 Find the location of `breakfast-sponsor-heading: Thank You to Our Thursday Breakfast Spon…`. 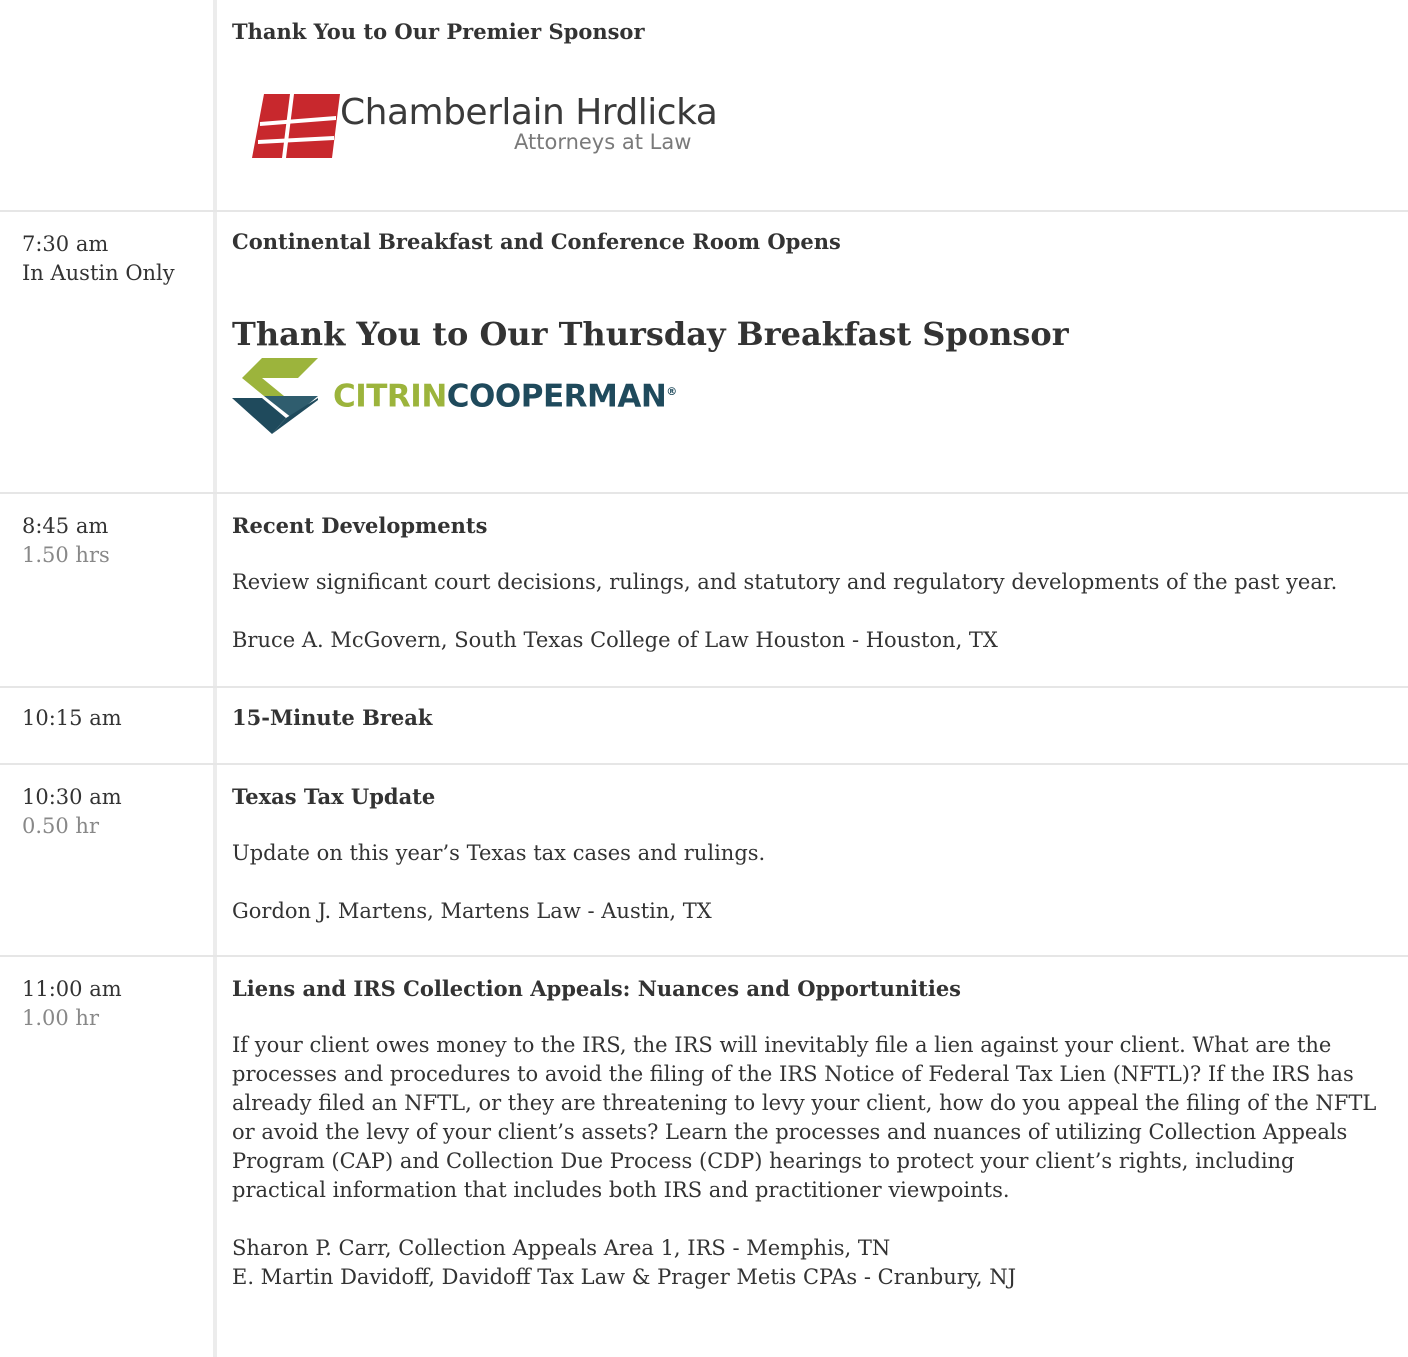

breakfast-sponsor-heading: Thank You to Our Thursday Breakfast Spon… is located at coordinates (650, 334).